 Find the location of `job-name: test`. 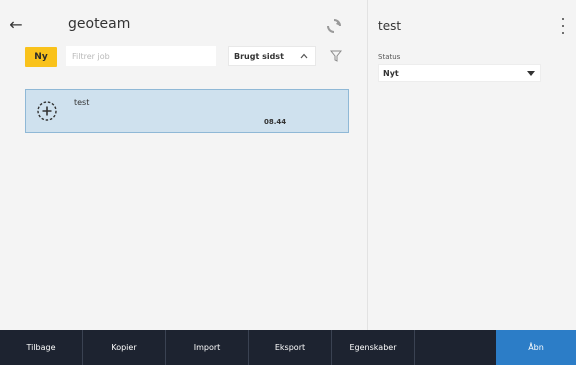

job-name: test is located at coordinates (82, 102).